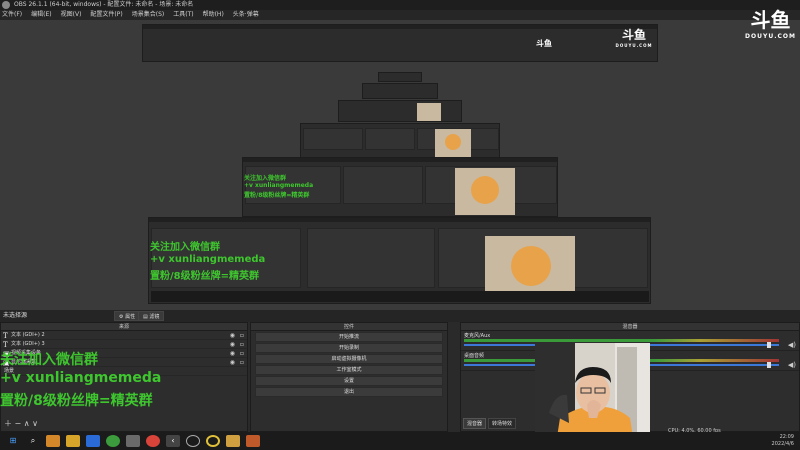 Image resolution: width=800 pixels, height=450 pixels. I want to click on properties-button: ⚙ 属性, so click(127, 316).